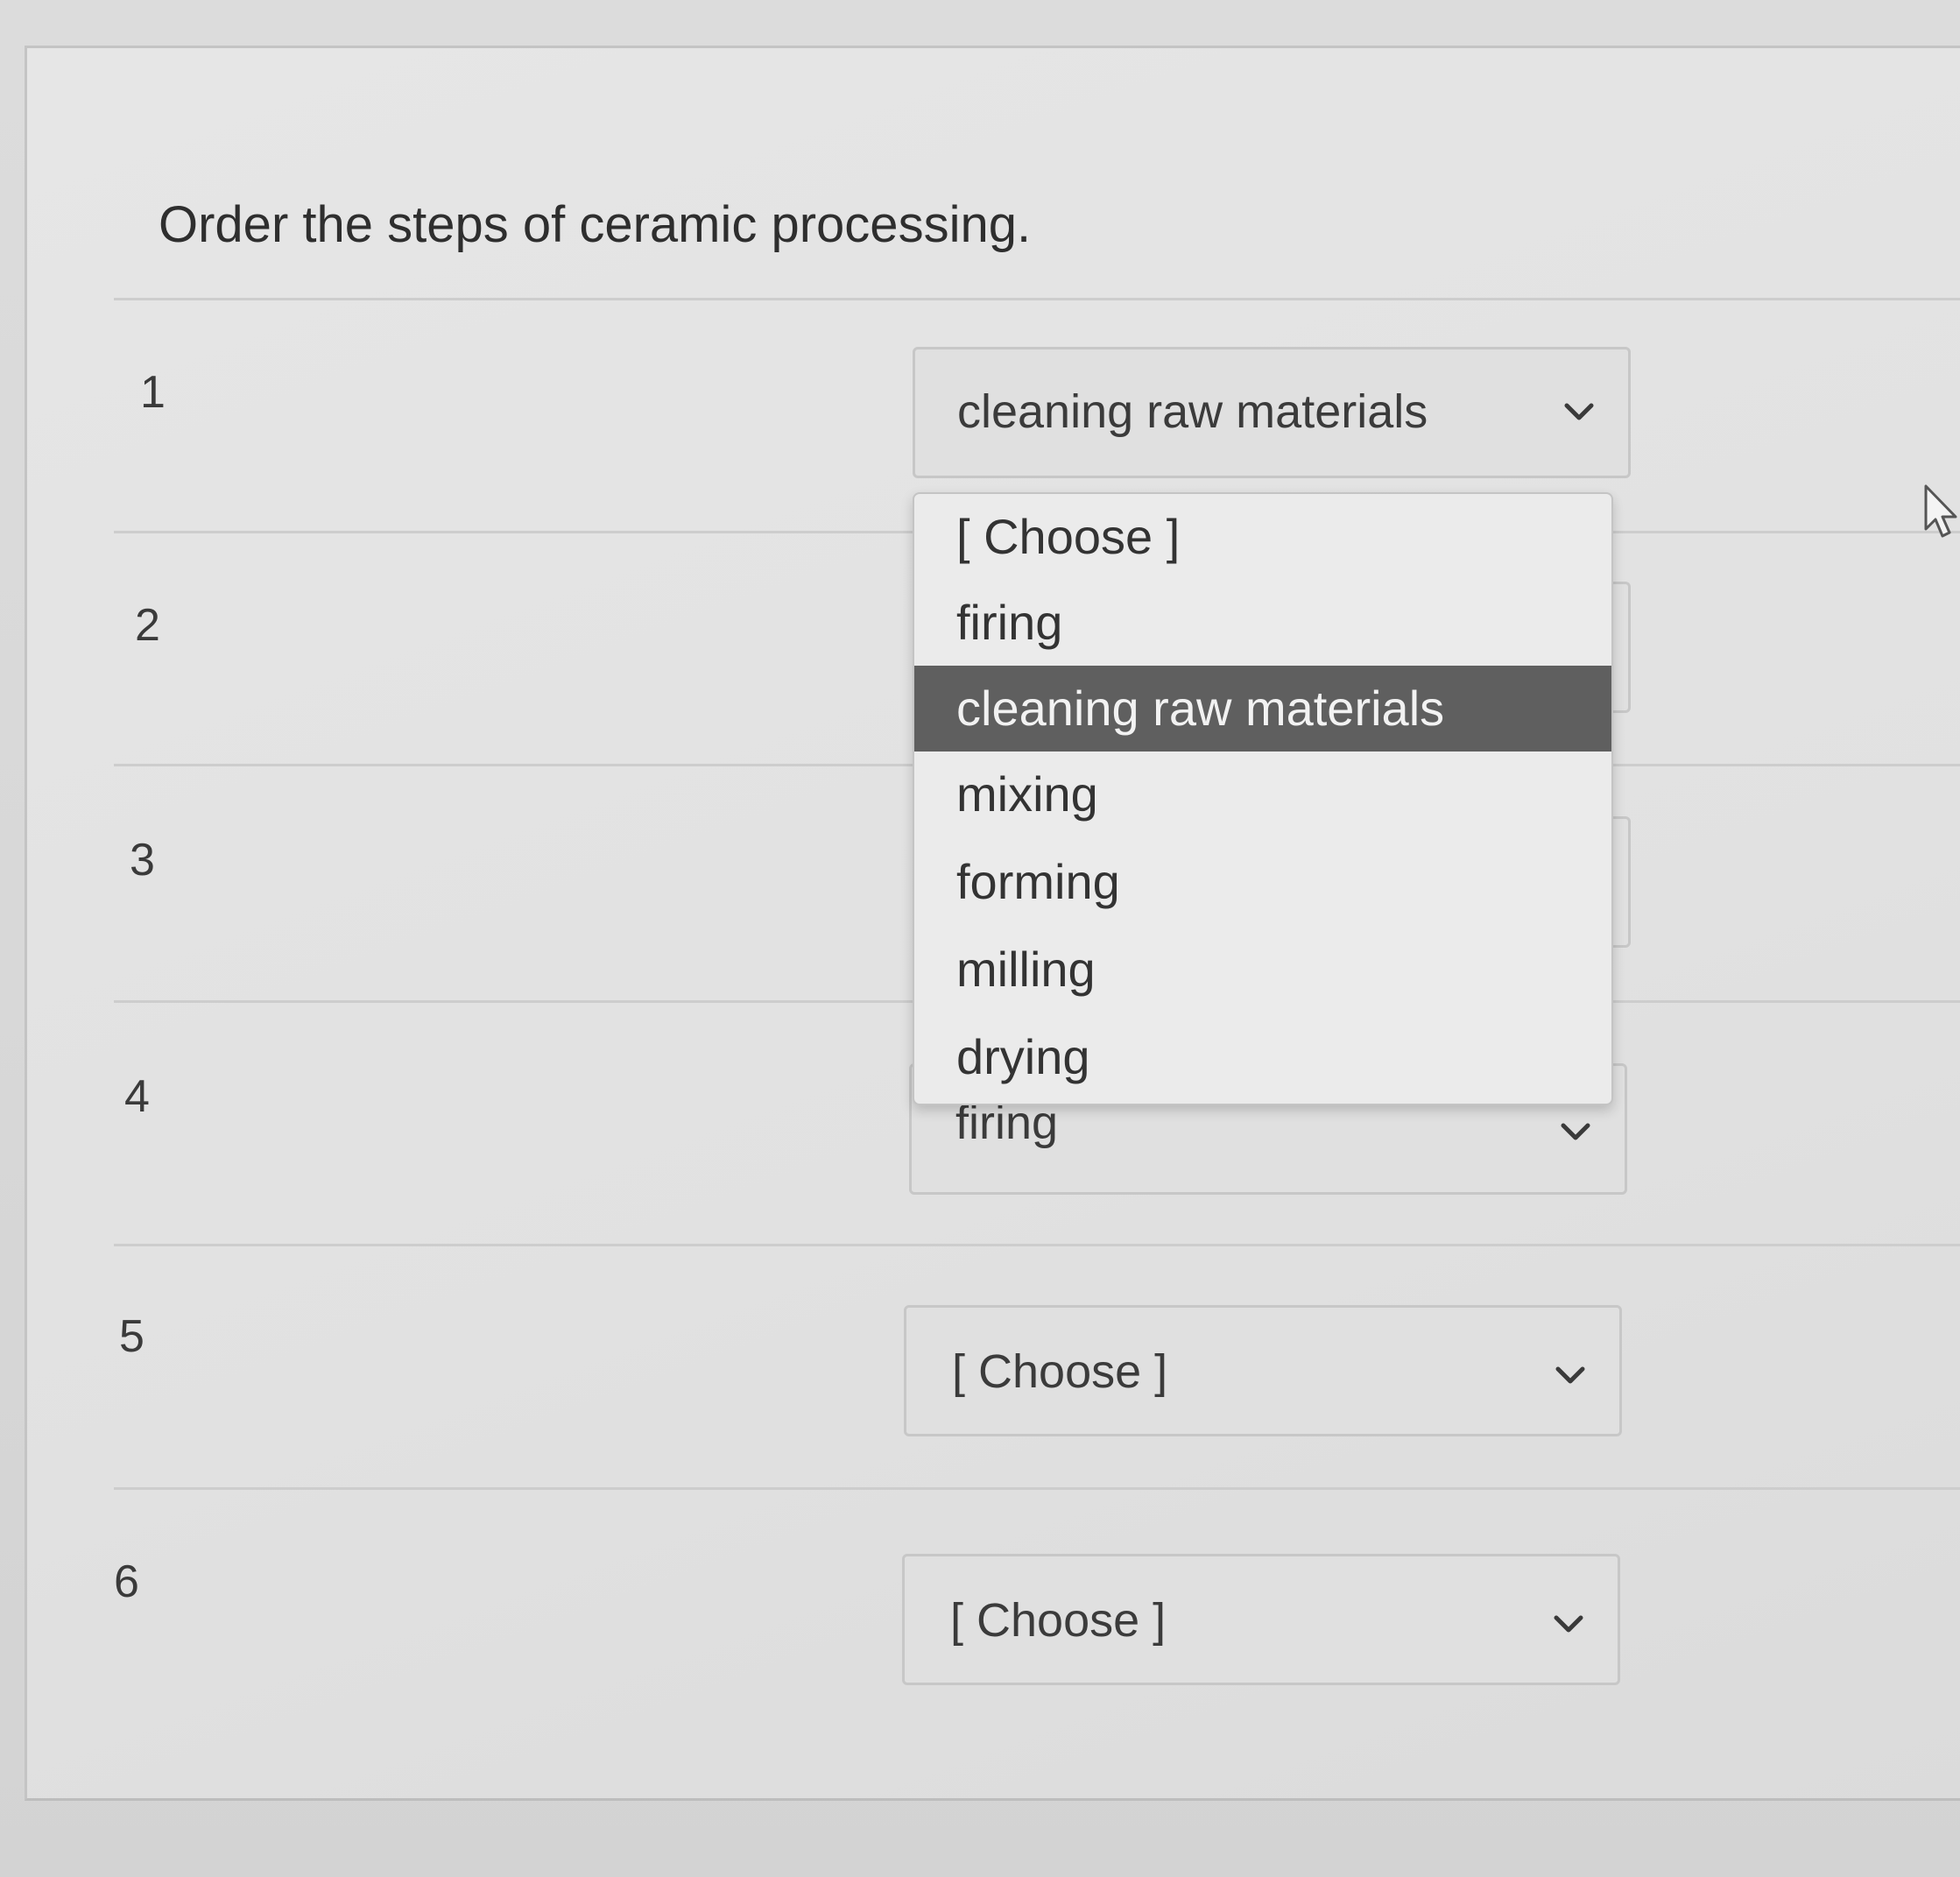 This screenshot has width=1960, height=1877. What do you see at coordinates (1192, 412) in the screenshot?
I see `step-select-1-value: cleaning raw materials` at bounding box center [1192, 412].